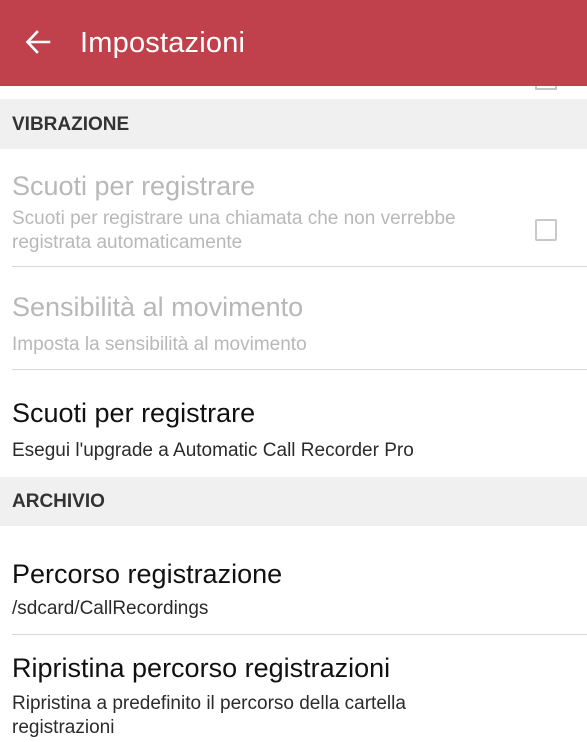 Image resolution: width=587 pixels, height=742 pixels. What do you see at coordinates (546, 88) in the screenshot?
I see `partial-checkbox` at bounding box center [546, 88].